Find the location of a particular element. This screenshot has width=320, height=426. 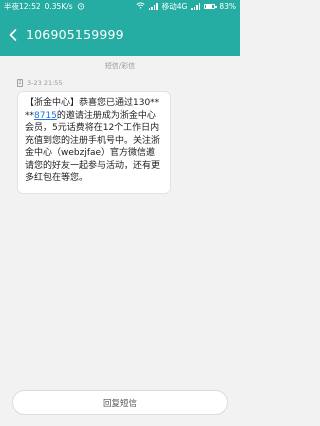

reply-sms-button: 回复短信 is located at coordinates (120, 402).